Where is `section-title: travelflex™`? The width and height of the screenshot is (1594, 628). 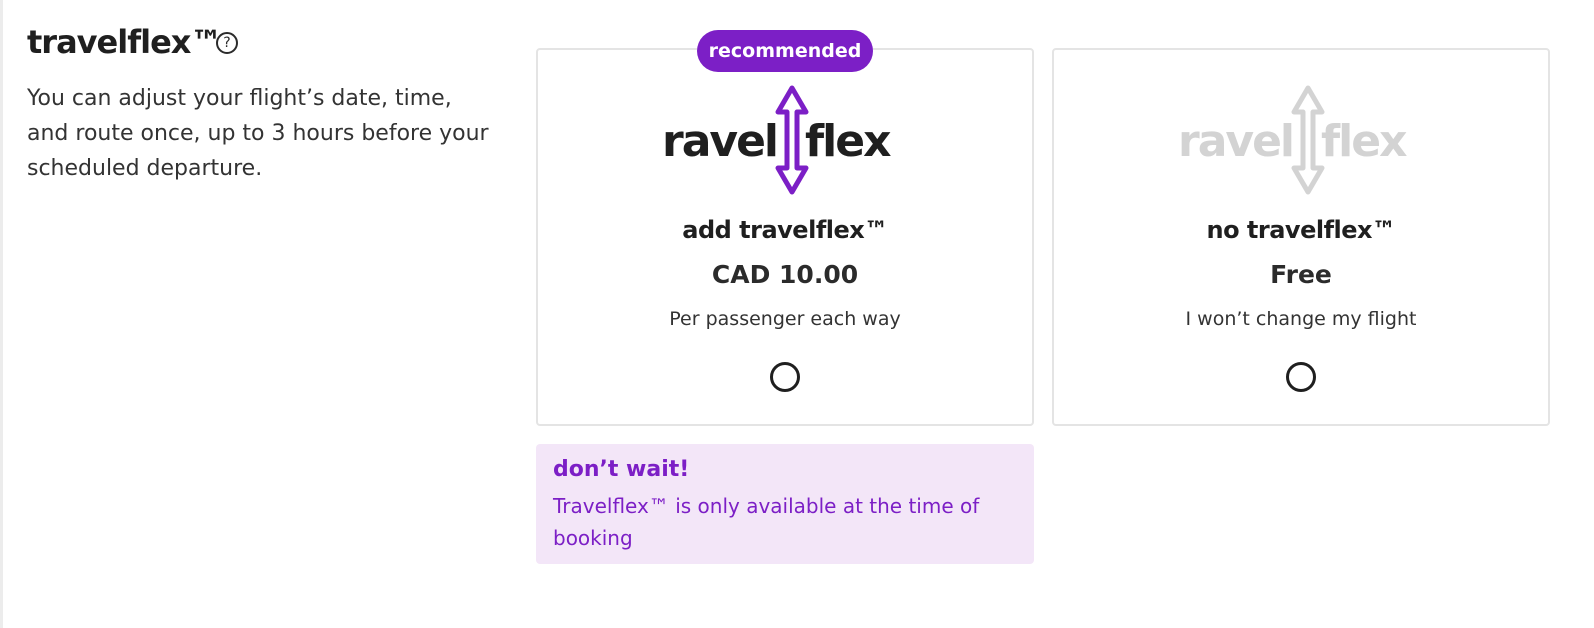
section-title: travelflex™ is located at coordinates (124, 42).